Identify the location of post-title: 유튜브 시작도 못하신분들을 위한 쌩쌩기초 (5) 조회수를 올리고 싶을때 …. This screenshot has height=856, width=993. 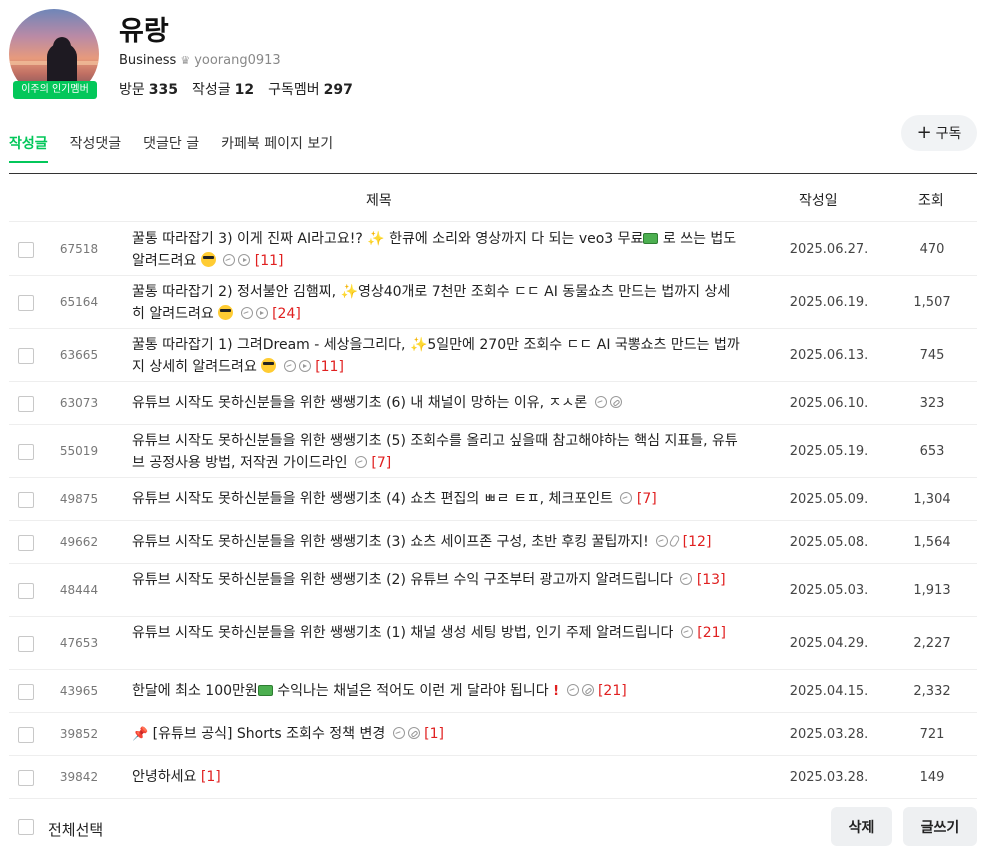
(436, 452).